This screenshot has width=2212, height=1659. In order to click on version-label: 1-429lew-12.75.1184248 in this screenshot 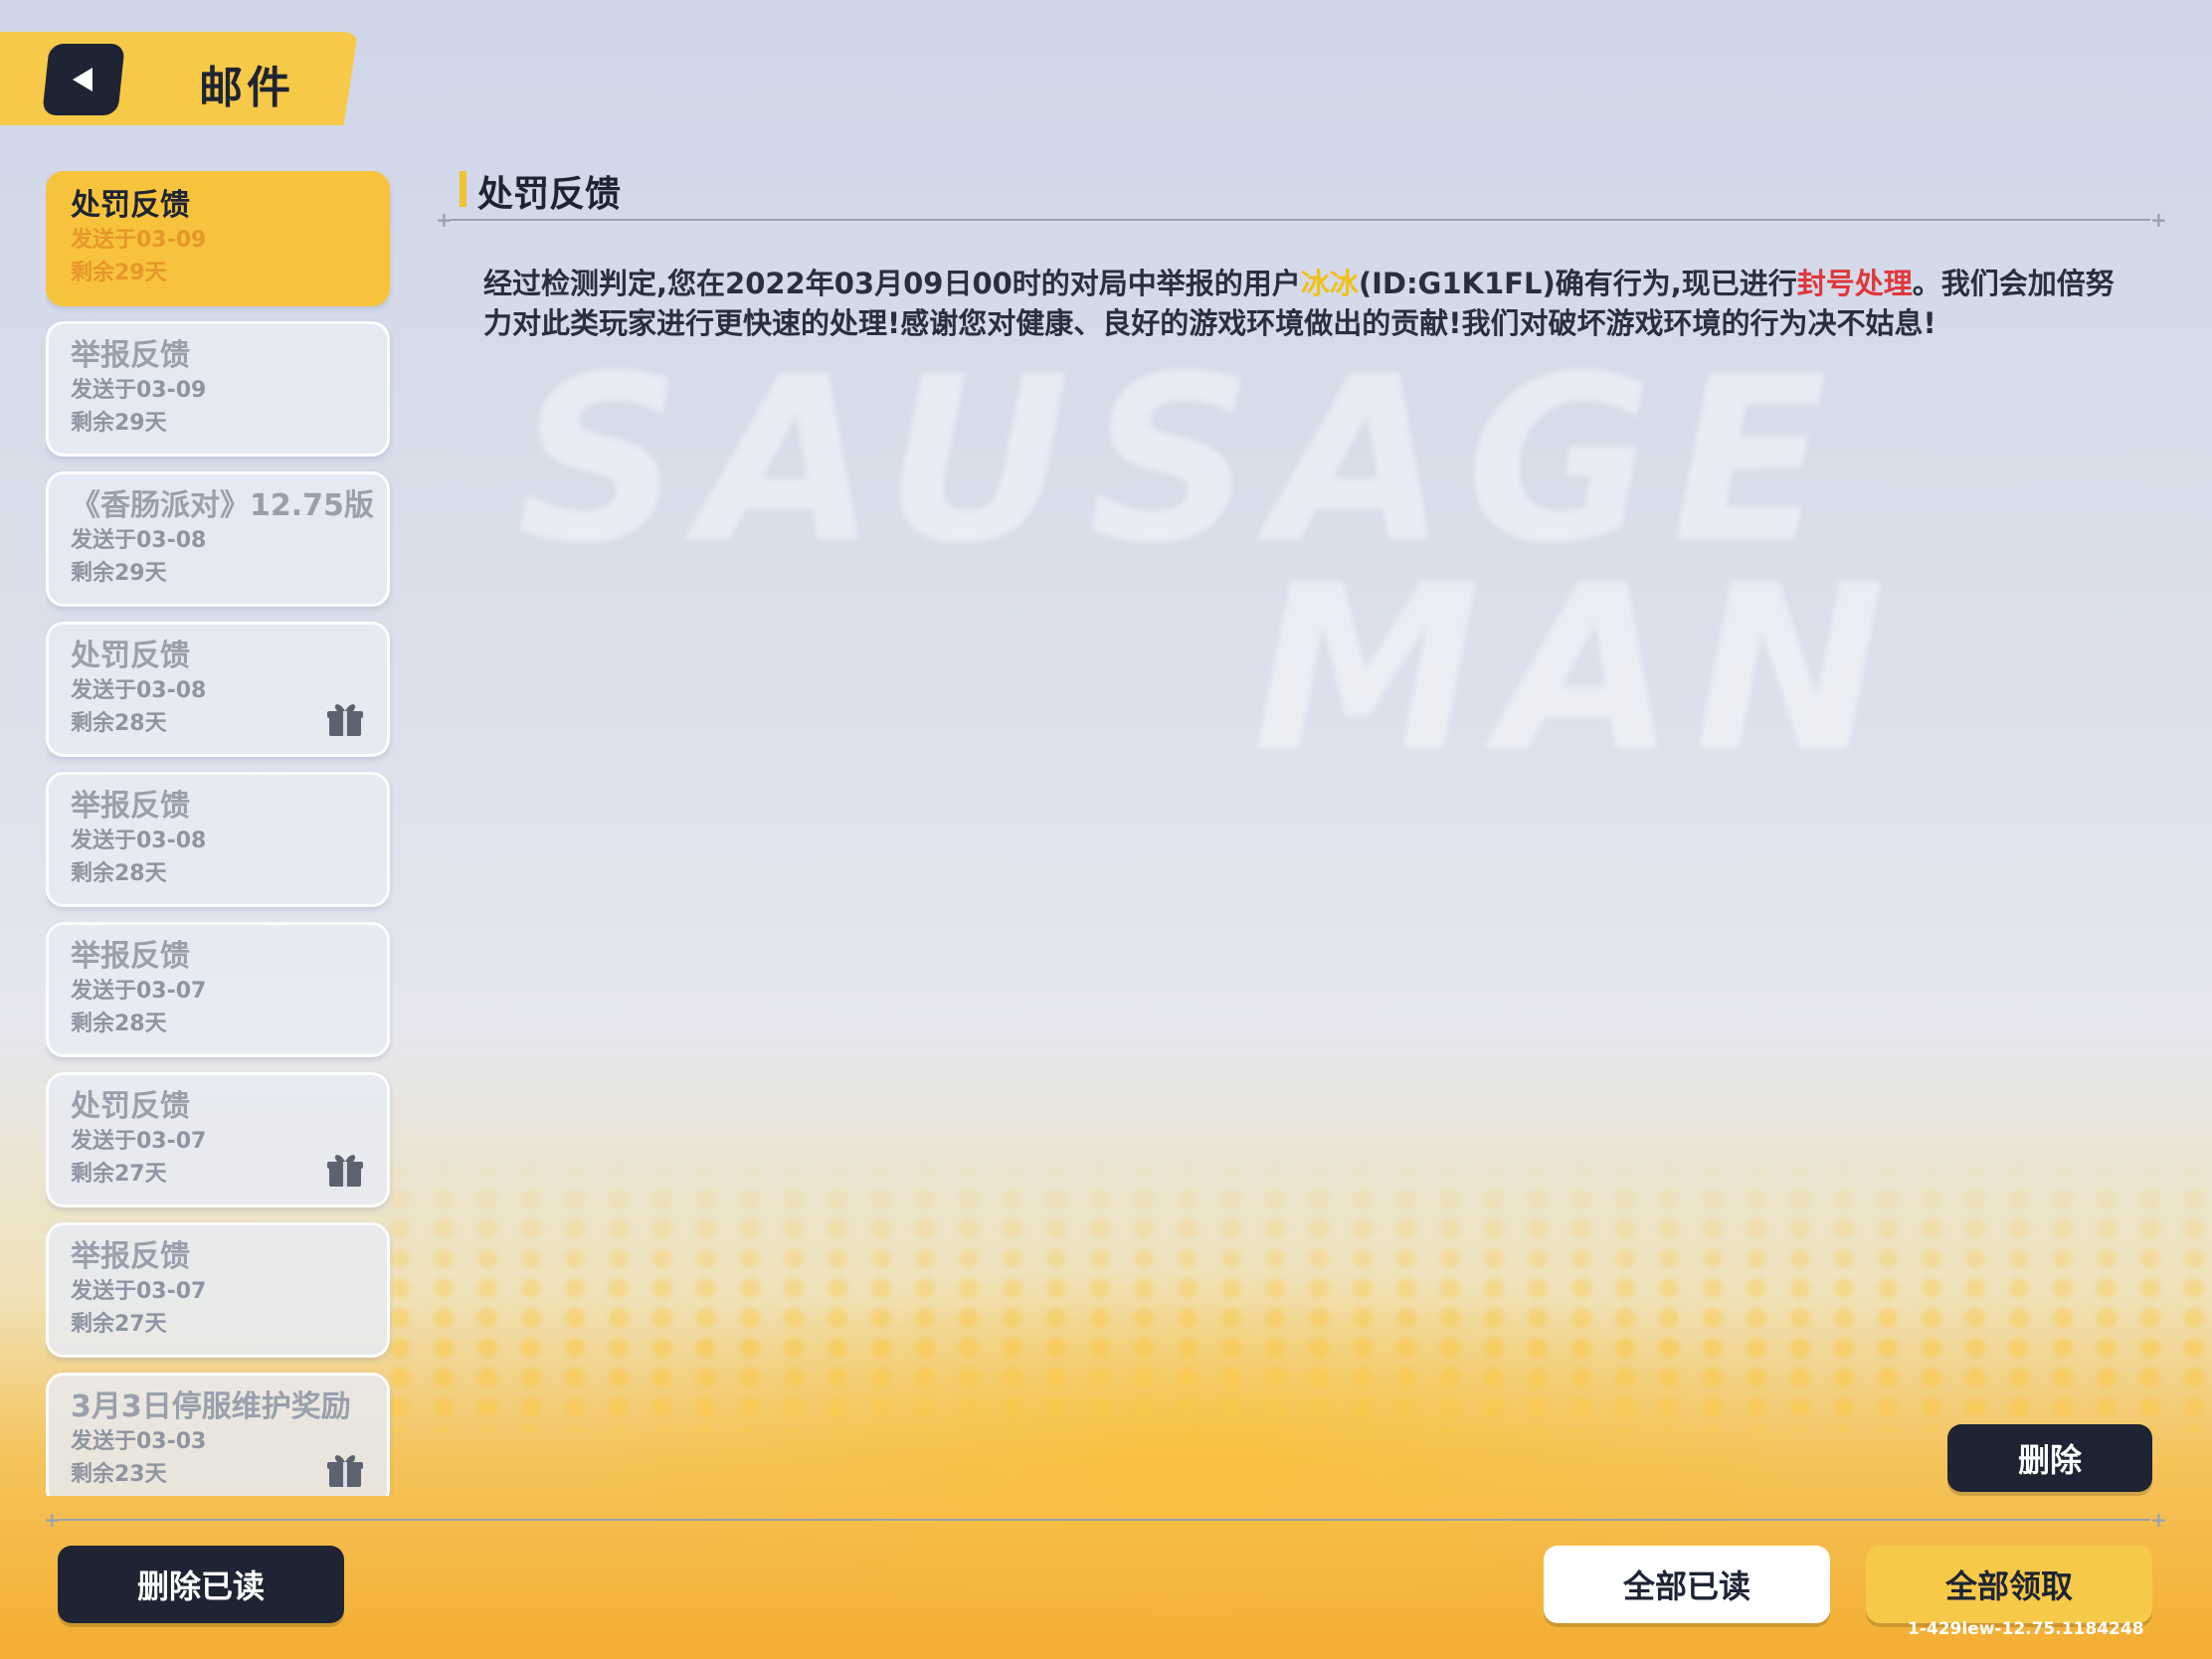, I will do `click(2026, 1629)`.